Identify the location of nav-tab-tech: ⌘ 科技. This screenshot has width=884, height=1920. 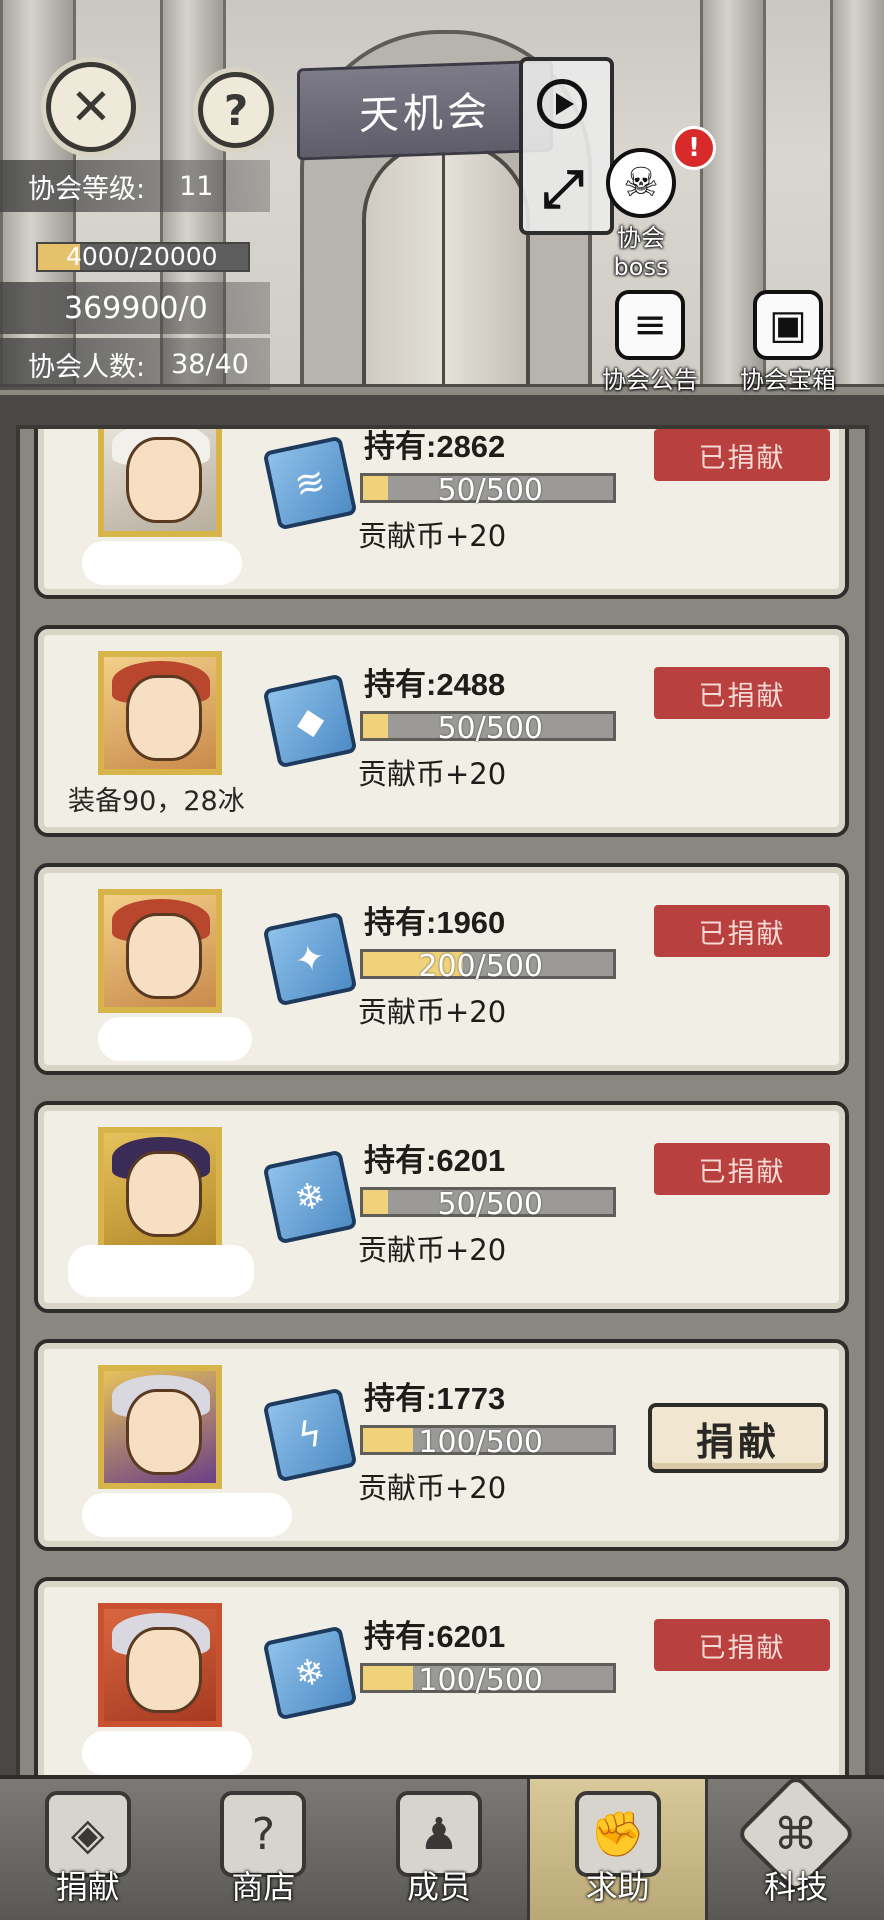
(796, 1846).